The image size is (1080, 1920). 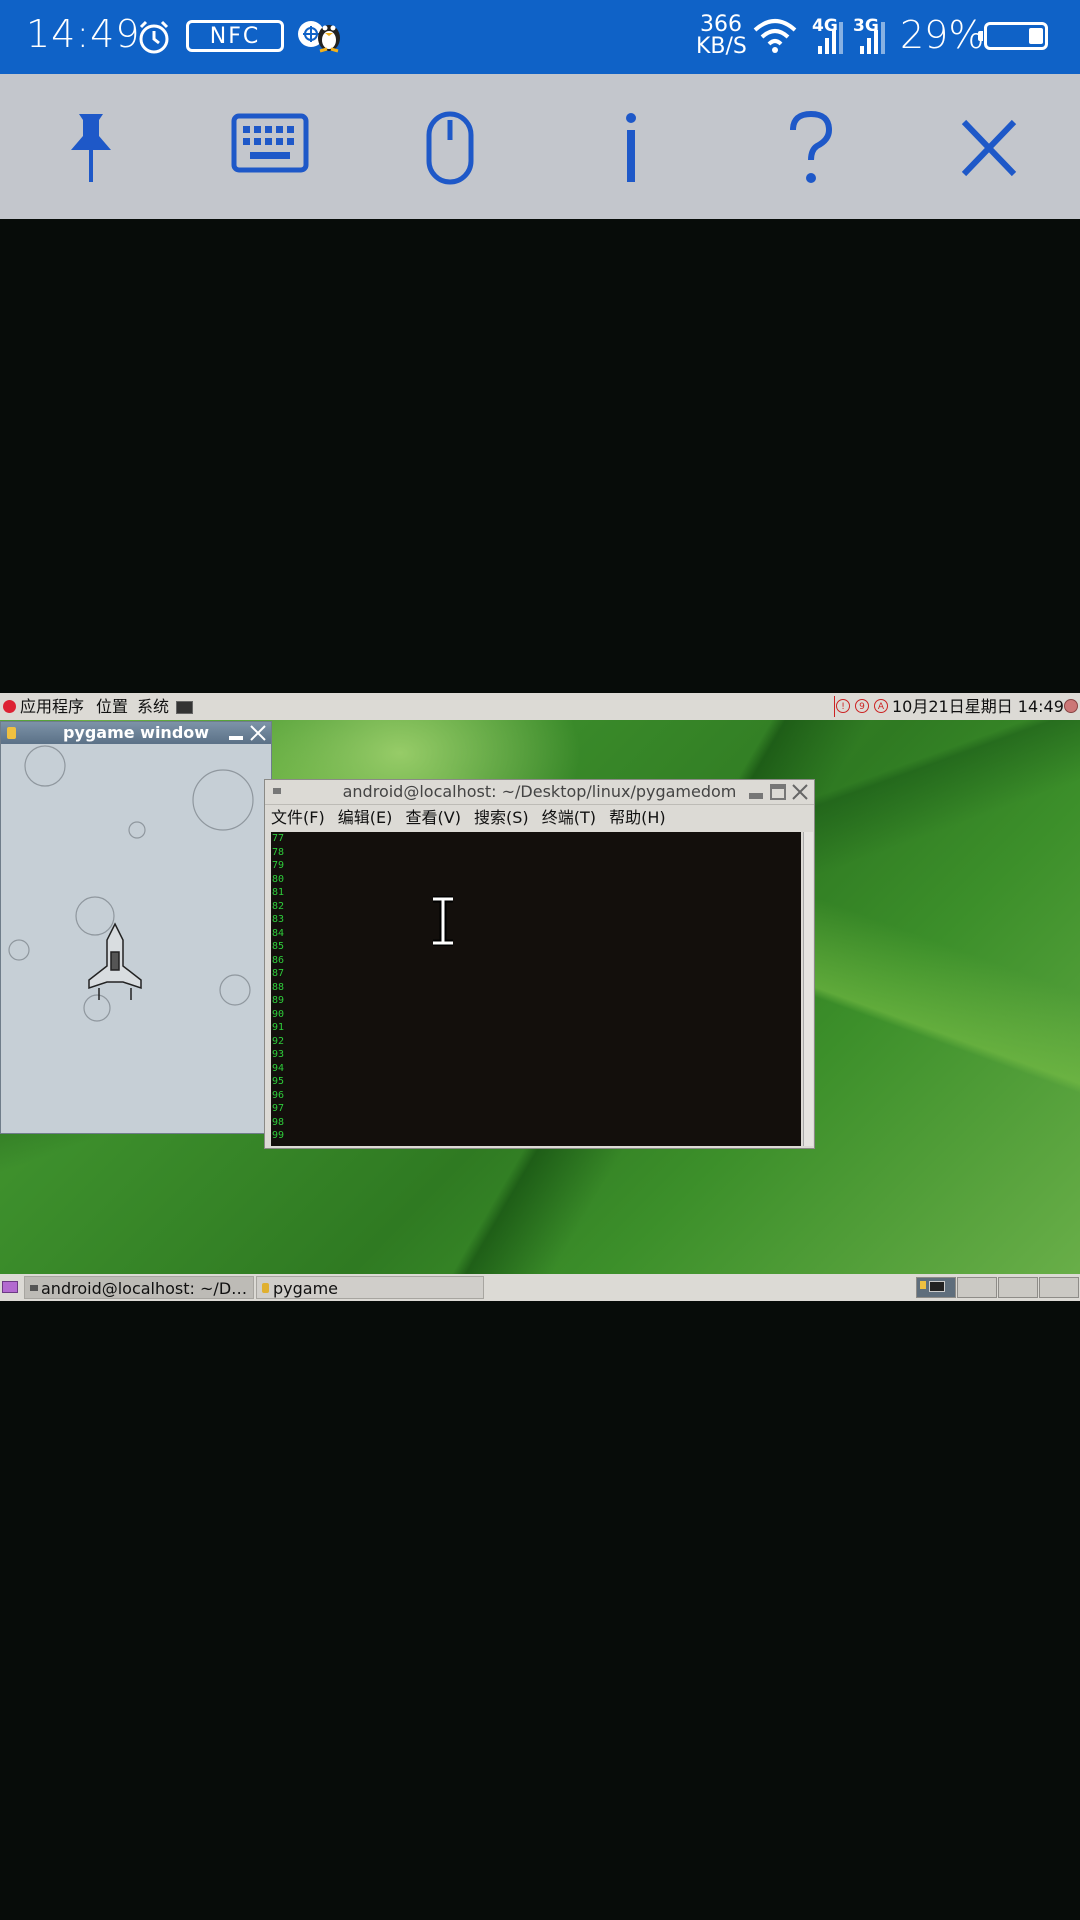 I want to click on menu-view: 查看(V), so click(x=433, y=817).